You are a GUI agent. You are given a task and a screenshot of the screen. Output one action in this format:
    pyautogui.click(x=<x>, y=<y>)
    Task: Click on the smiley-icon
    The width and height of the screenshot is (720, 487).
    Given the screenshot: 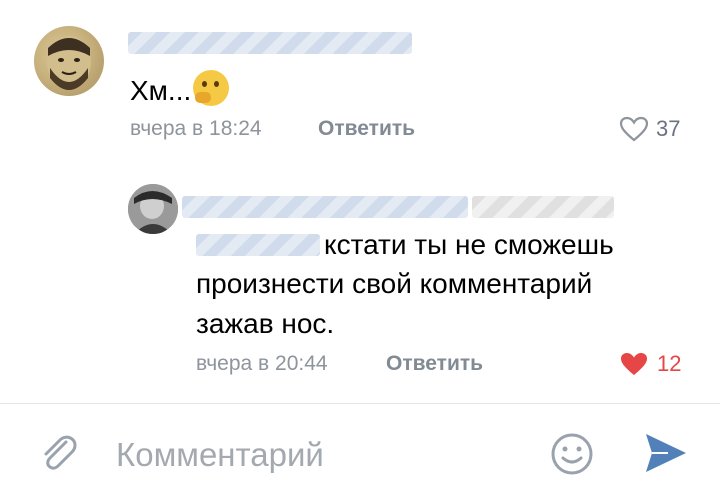 What is the action you would take?
    pyautogui.click(x=572, y=454)
    